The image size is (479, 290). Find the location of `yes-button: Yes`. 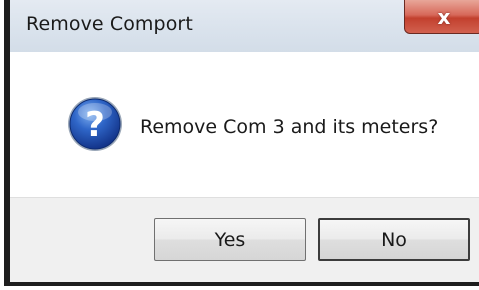

yes-button: Yes is located at coordinates (230, 239).